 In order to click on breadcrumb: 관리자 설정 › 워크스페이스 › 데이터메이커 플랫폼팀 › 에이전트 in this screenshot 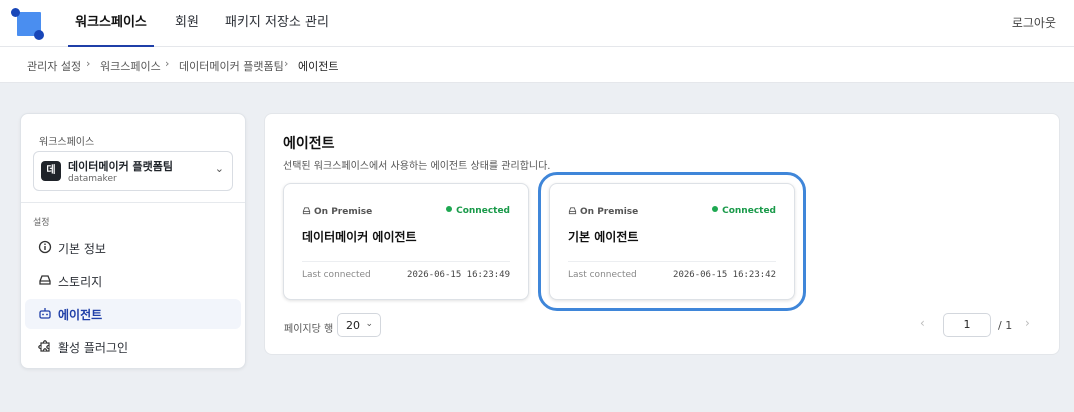, I will do `click(537, 65)`.